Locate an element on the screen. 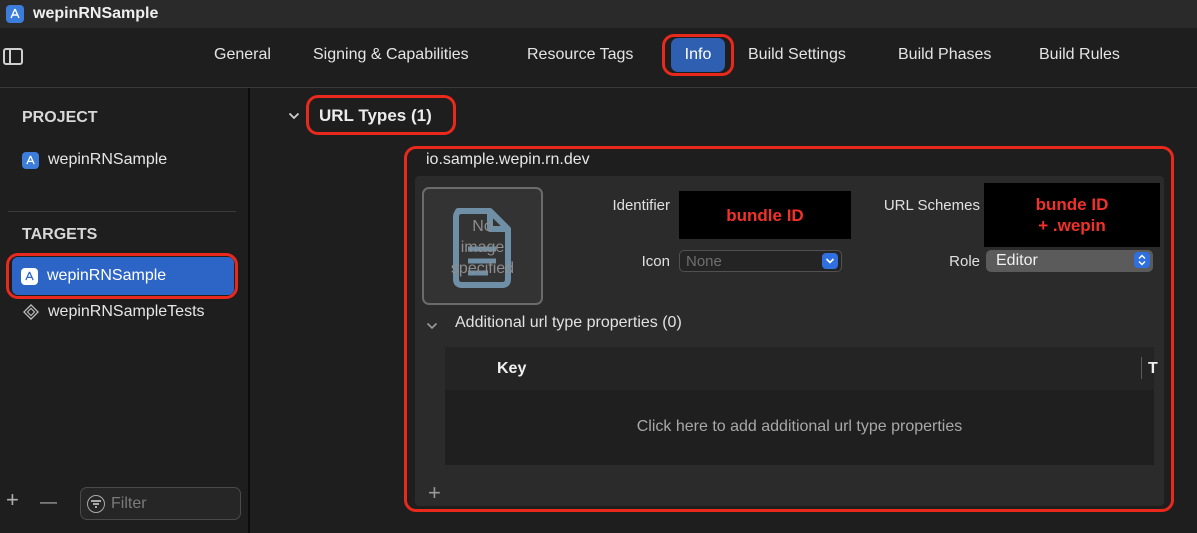 This screenshot has height=533, width=1197. window-title: wepinRNSample is located at coordinates (96, 13).